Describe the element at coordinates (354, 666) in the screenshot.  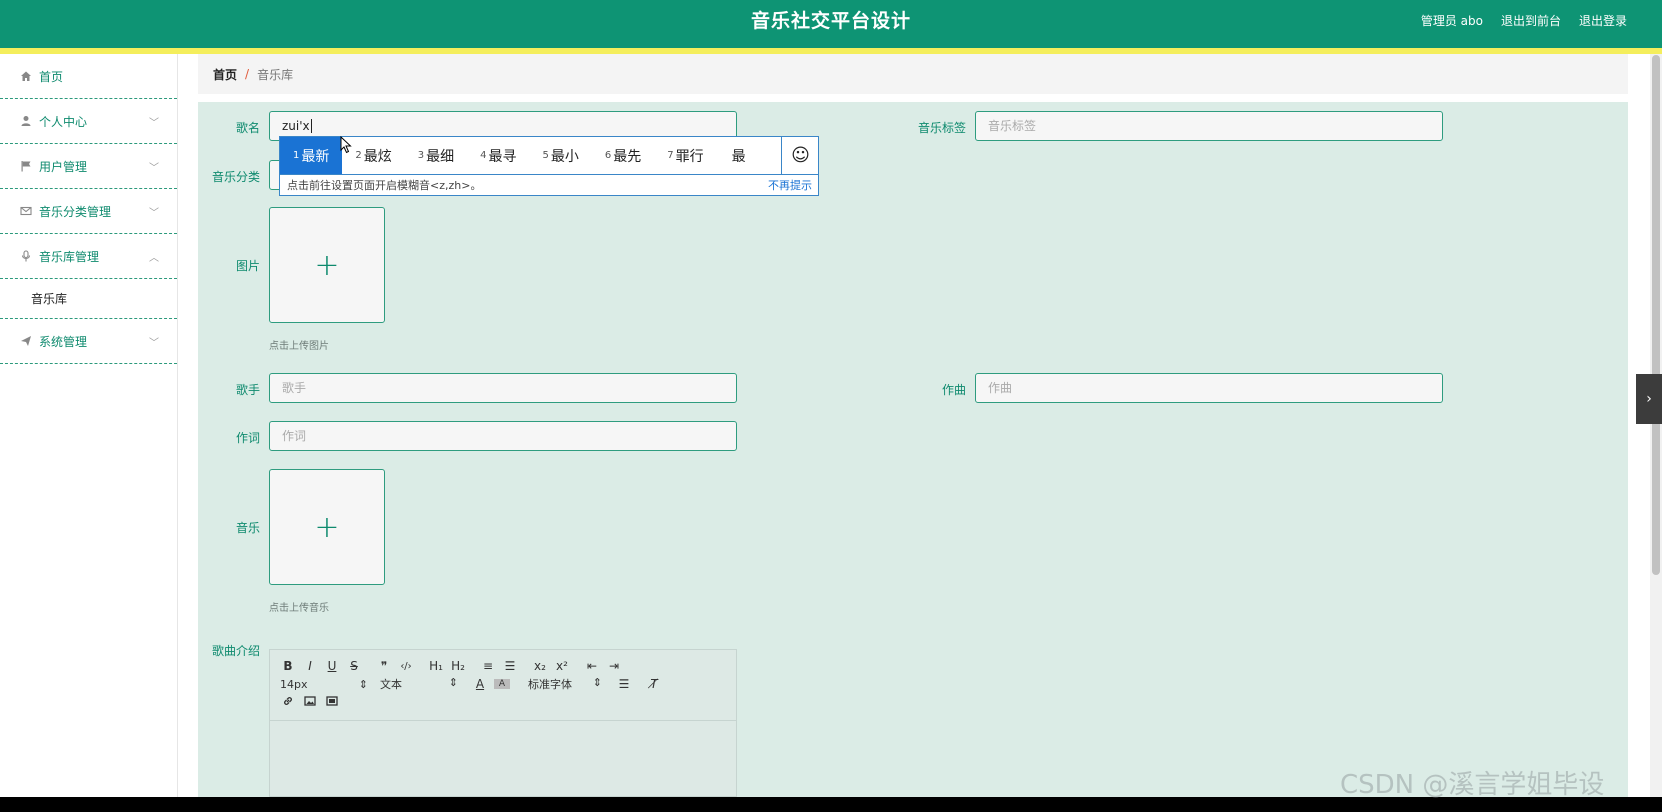
I see `strike-button: S` at that location.